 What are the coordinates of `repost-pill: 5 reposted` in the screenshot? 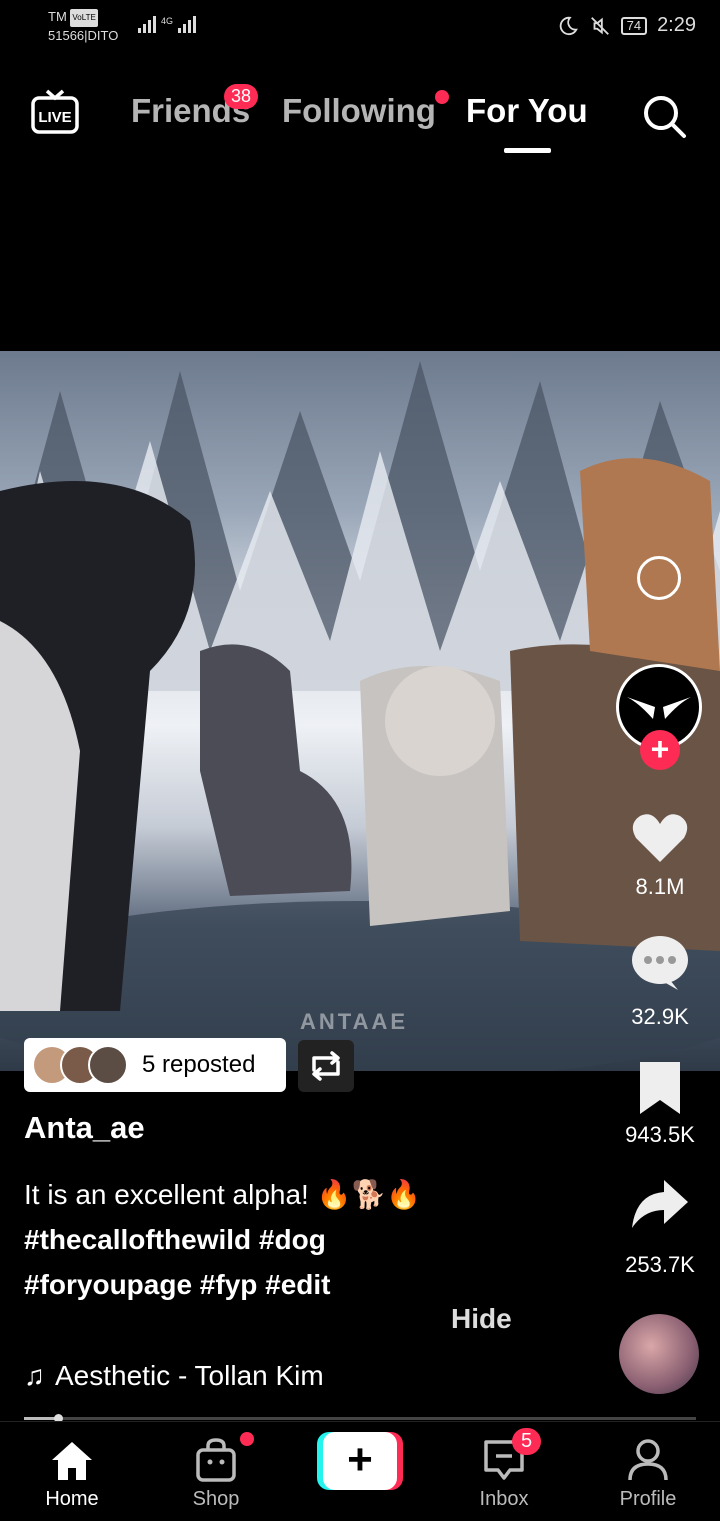 It's located at (155, 1065).